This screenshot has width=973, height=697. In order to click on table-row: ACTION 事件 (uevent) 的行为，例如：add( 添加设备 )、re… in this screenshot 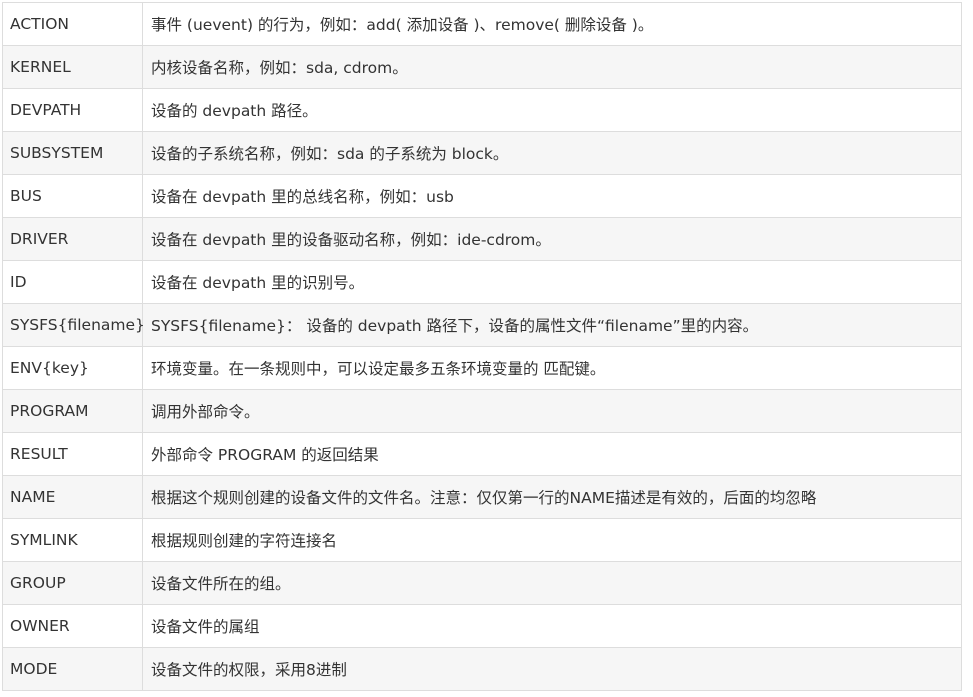, I will do `click(482, 24)`.